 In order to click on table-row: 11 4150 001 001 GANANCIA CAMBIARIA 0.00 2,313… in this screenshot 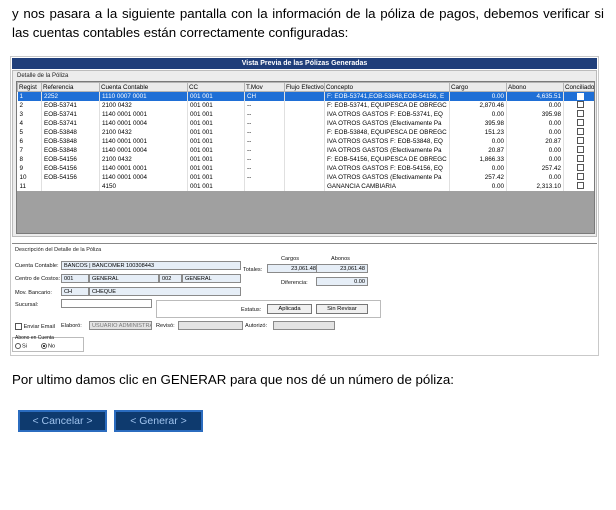, I will do `click(305, 186)`.